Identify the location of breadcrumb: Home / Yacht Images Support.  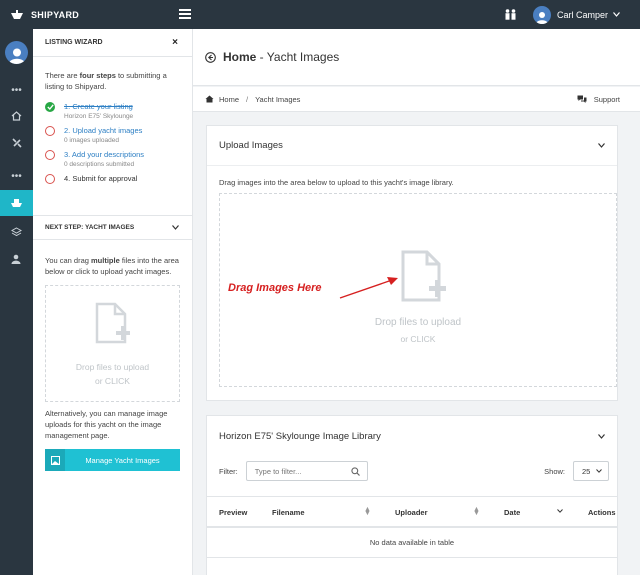
(416, 99).